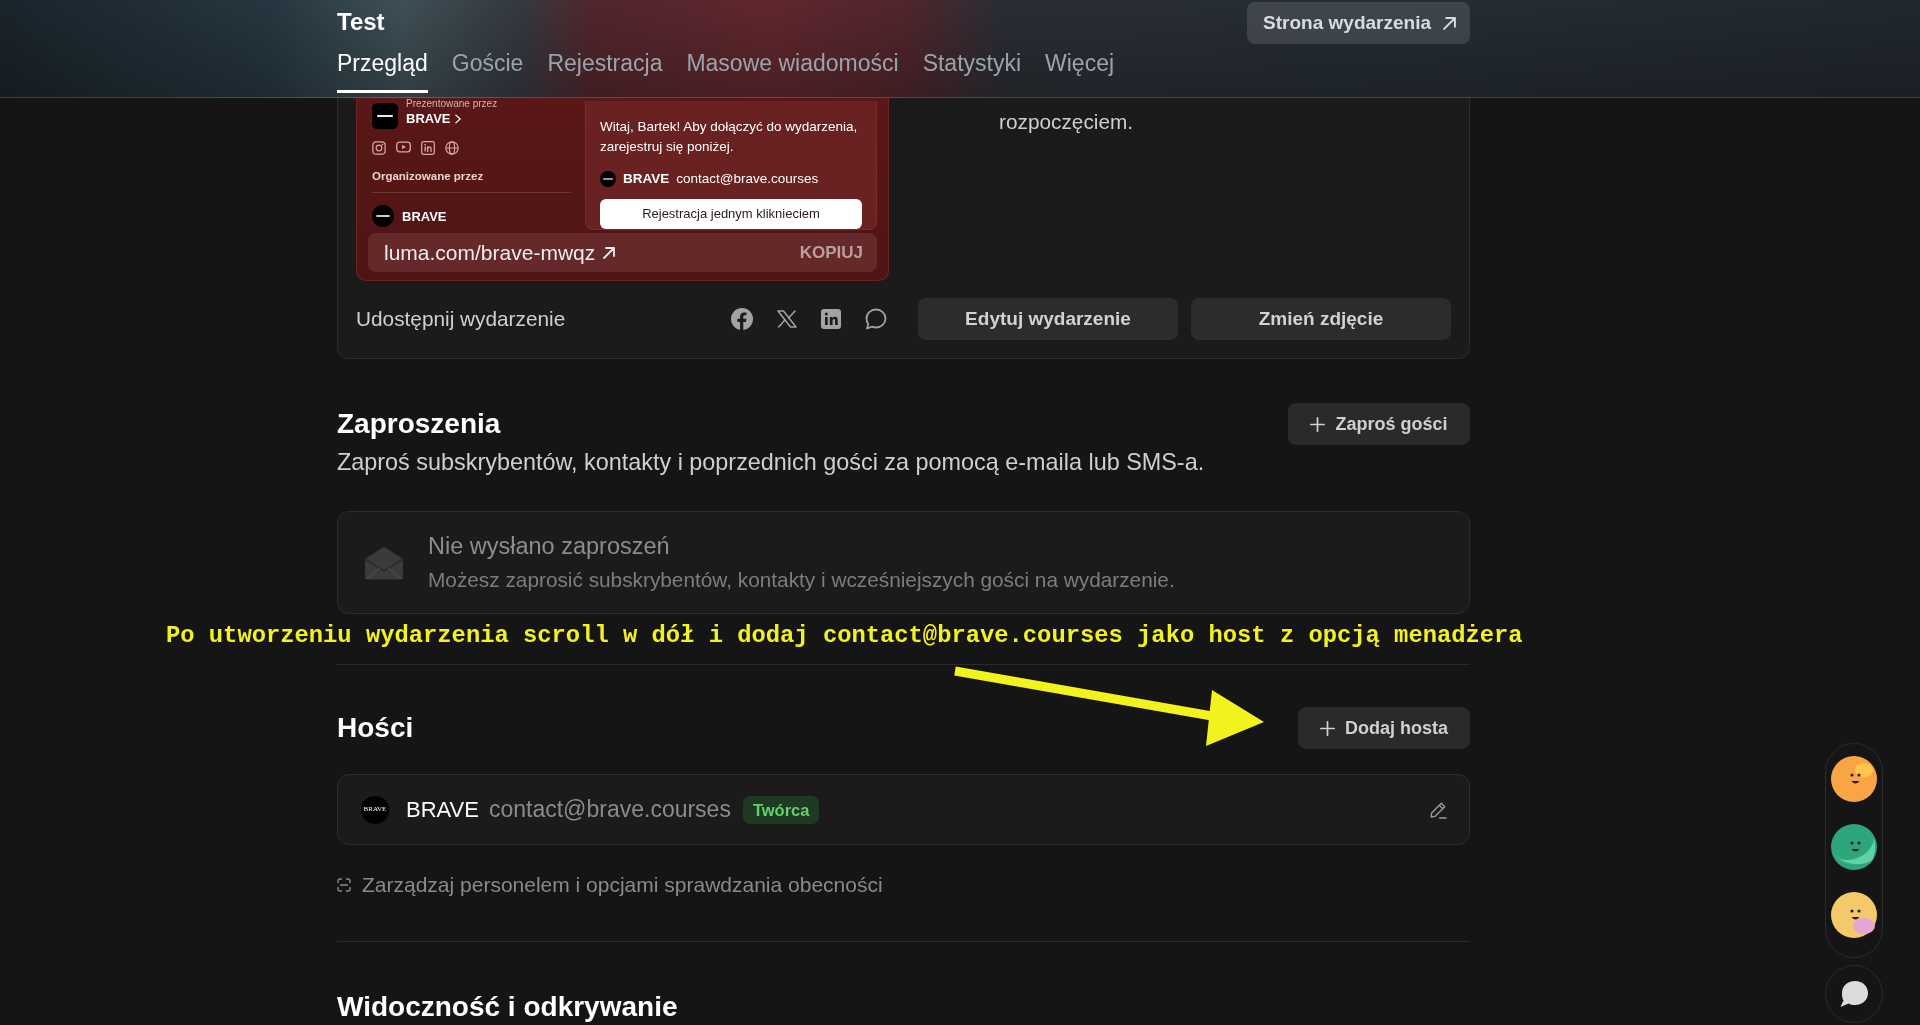  Describe the element at coordinates (487, 71) in the screenshot. I see `tab: Goście` at that location.